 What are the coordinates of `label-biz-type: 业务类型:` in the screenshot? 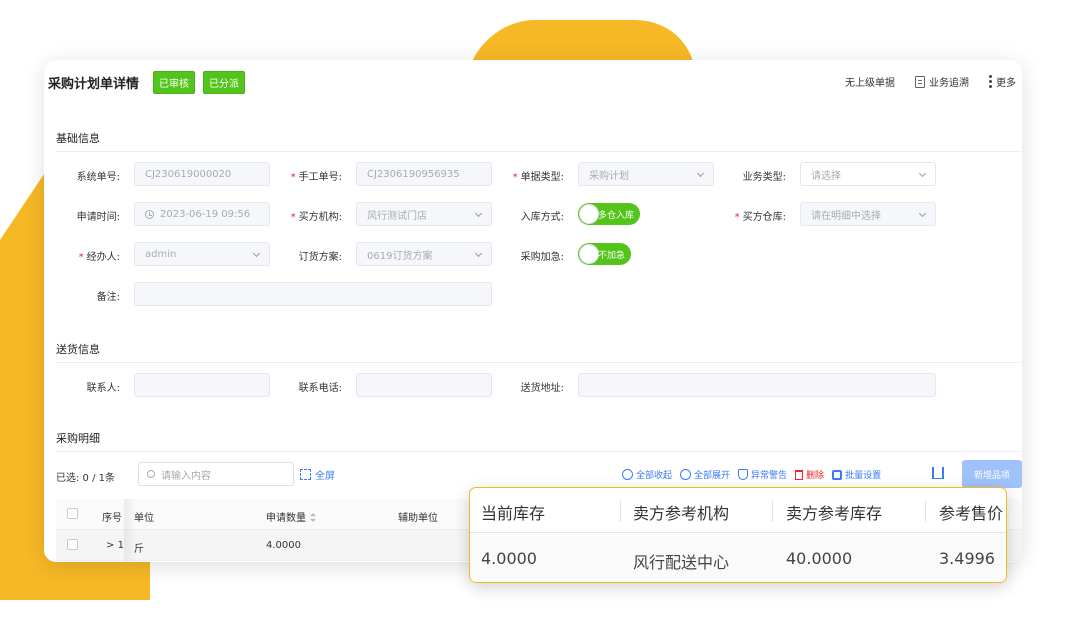 It's located at (764, 177).